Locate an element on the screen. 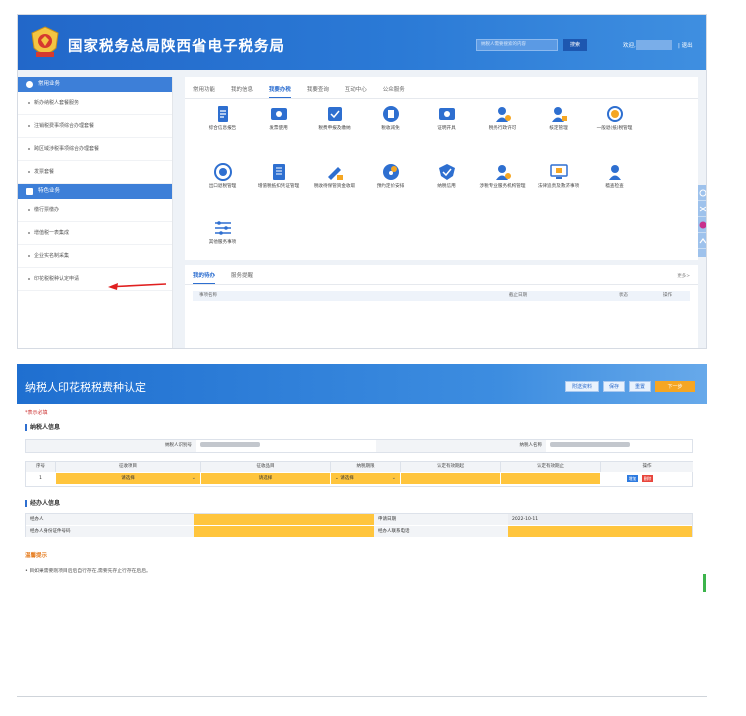 This screenshot has height=716, width=746. function-tile: 涉税专业服务机构管理 is located at coordinates (502, 184).